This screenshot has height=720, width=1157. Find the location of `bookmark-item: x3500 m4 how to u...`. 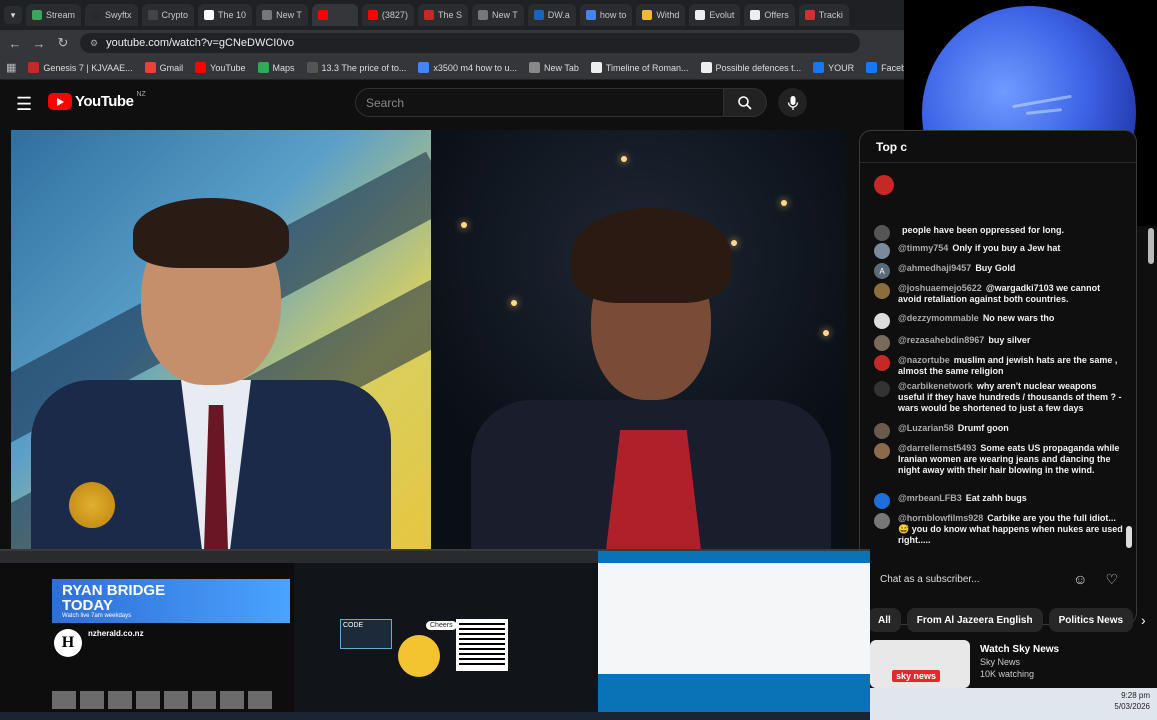

bookmark-item: x3500 m4 how to u... is located at coordinates (467, 67).